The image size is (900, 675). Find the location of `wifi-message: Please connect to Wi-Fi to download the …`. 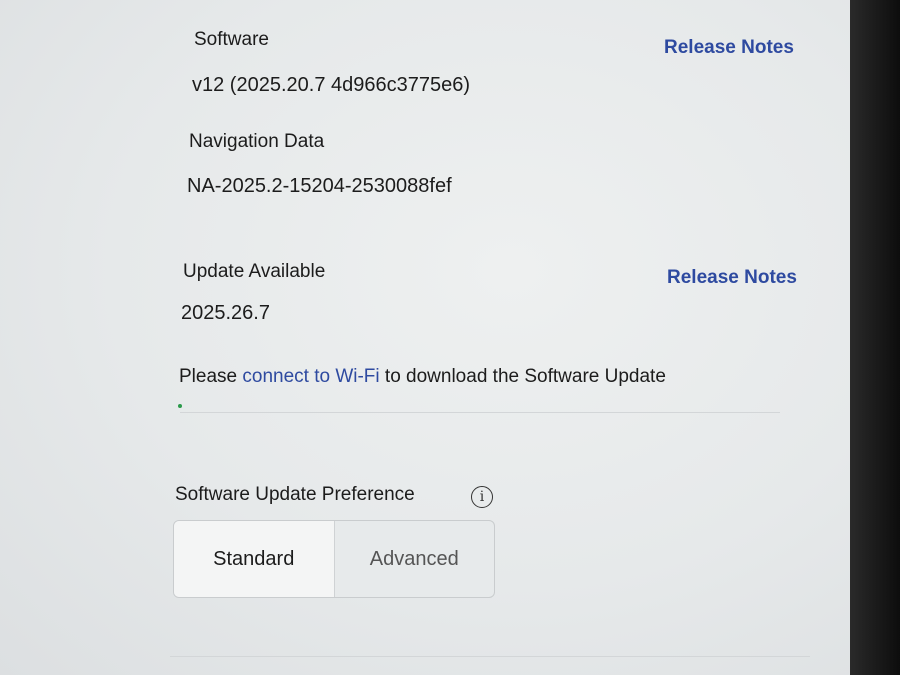

wifi-message: Please connect to Wi-Fi to download the … is located at coordinates (422, 377).